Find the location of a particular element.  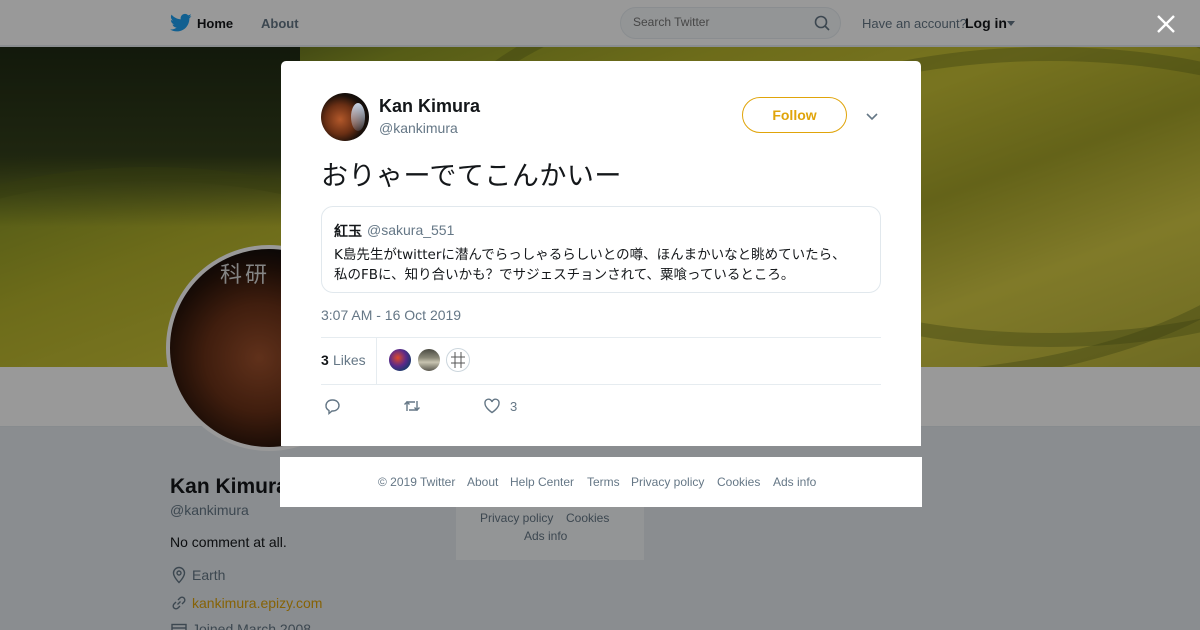

like-action-count: 3 is located at coordinates (514, 406).